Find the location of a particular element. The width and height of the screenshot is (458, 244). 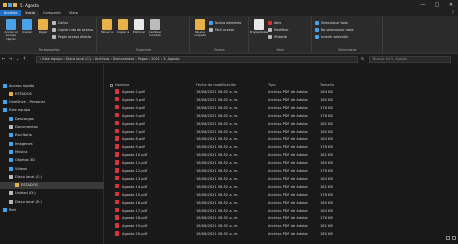

up-arrow-icon: ↑ is located at coordinates (24, 59).